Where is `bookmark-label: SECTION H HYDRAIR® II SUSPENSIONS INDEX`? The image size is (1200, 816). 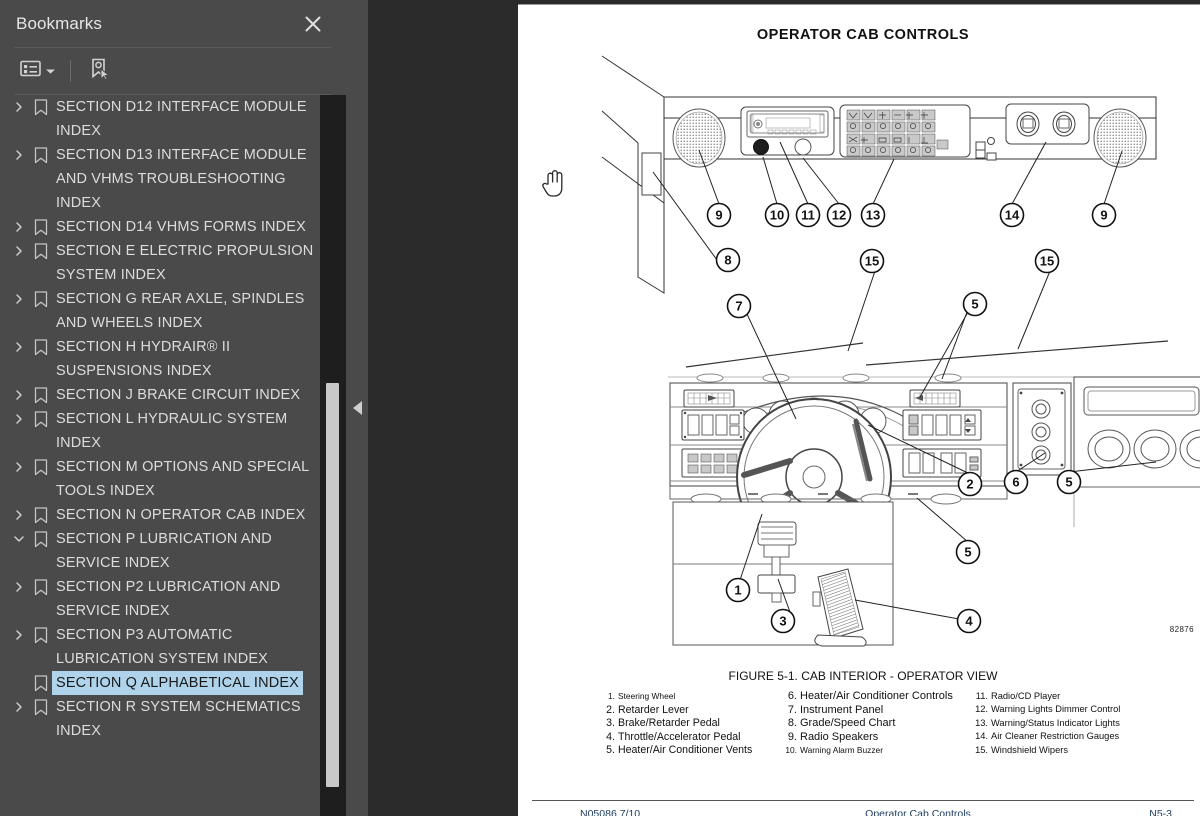 bookmark-label: SECTION H HYDRAIR® II SUSPENSIONS INDEX is located at coordinates (145, 359).